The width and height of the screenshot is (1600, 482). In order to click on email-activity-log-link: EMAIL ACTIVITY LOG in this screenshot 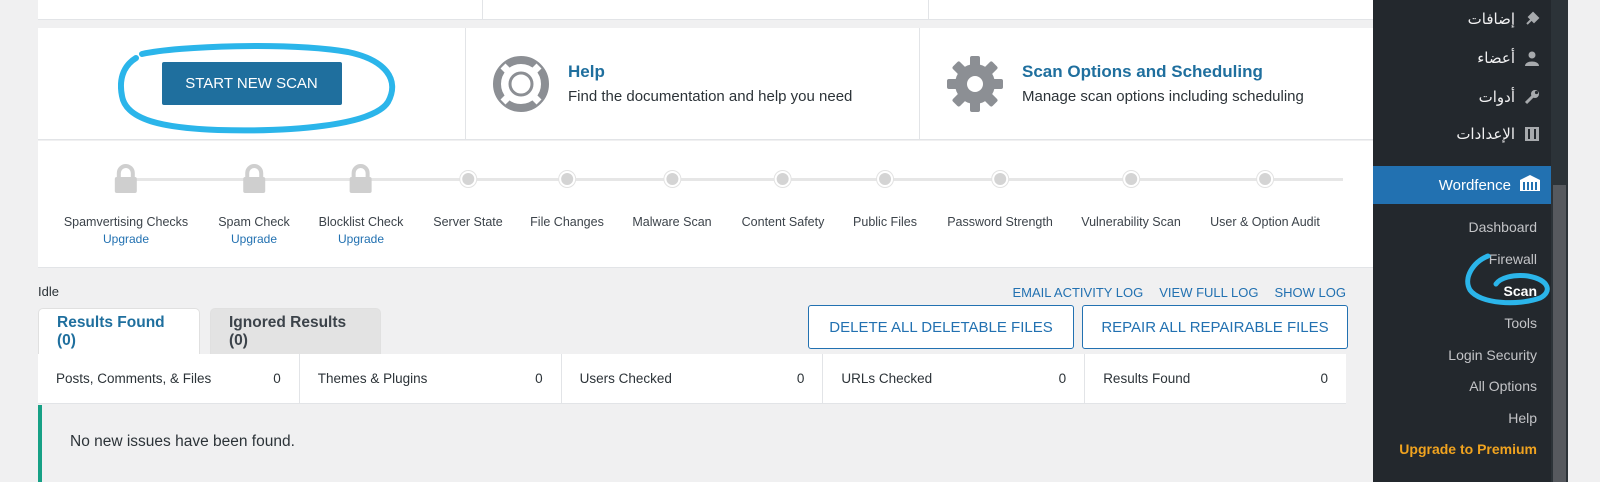, I will do `click(1078, 292)`.